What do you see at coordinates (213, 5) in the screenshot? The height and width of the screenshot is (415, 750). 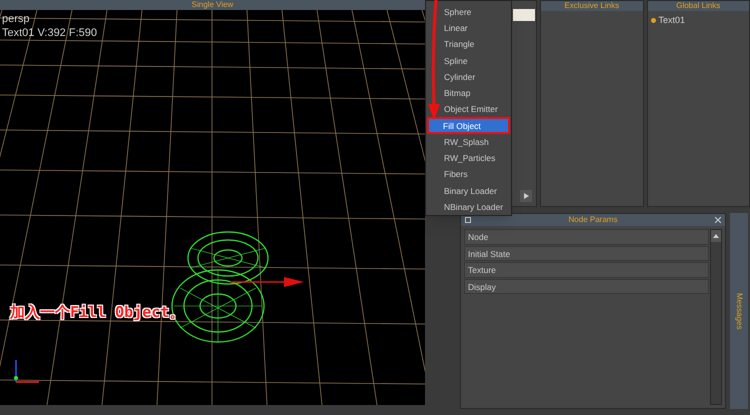 I see `viewport-title: Single View` at bounding box center [213, 5].